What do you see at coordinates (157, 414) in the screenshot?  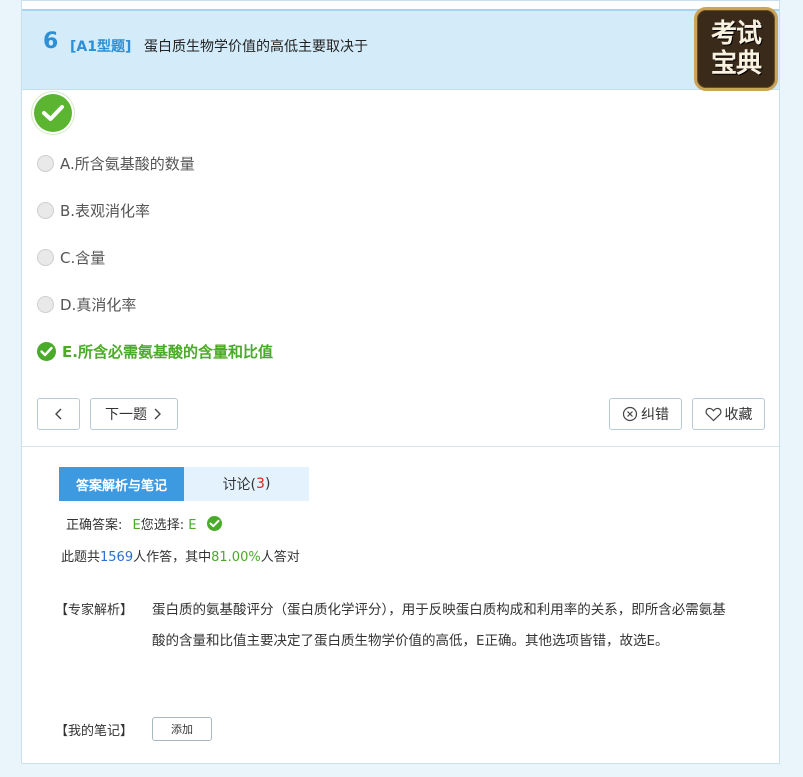 I see `chevron-right-icon` at bounding box center [157, 414].